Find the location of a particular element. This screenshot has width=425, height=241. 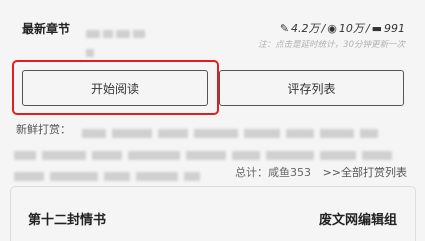

reviews-list-button: 评存列表 is located at coordinates (311, 88).